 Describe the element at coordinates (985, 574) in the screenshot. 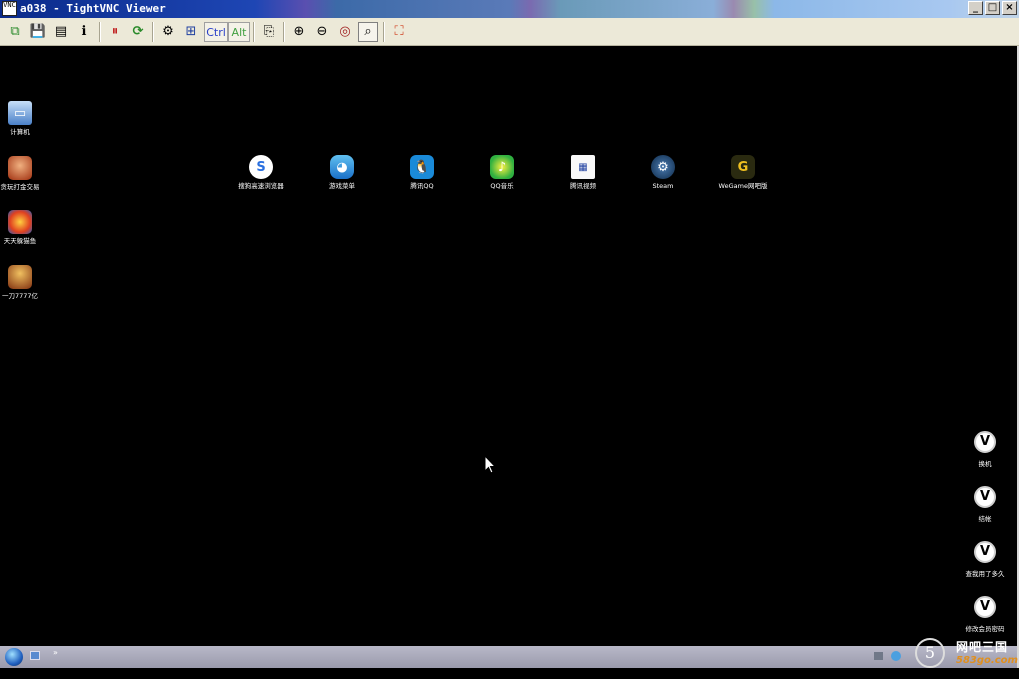

I see `desktop-icon-label: 查我用了多久` at that location.